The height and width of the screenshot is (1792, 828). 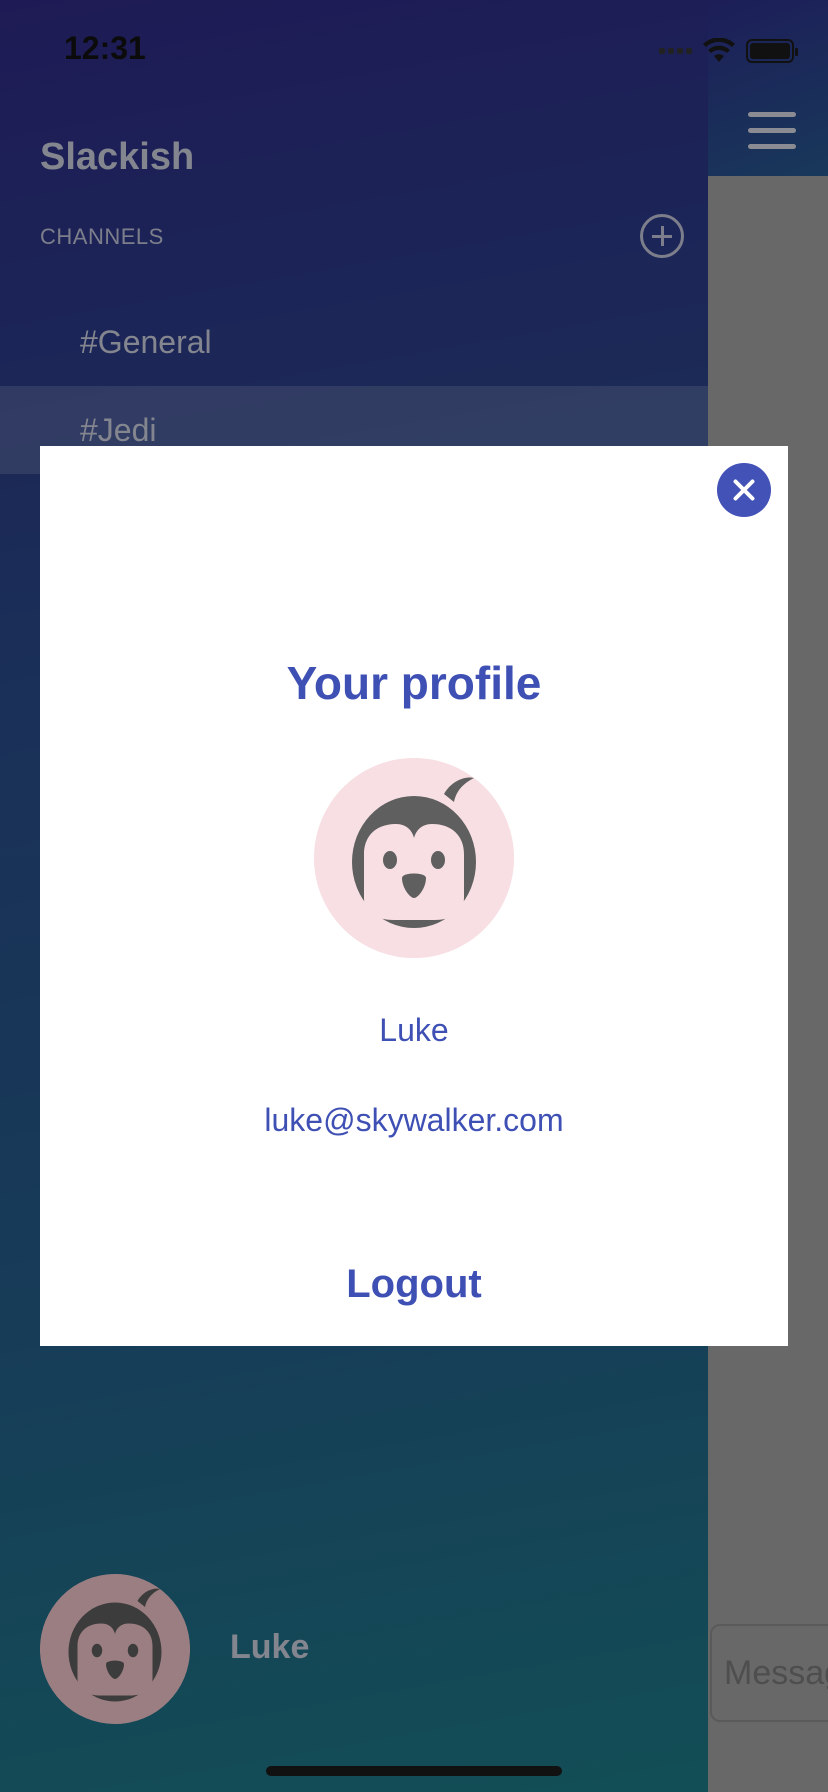 What do you see at coordinates (117, 157) in the screenshot?
I see `app-title: Slackish` at bounding box center [117, 157].